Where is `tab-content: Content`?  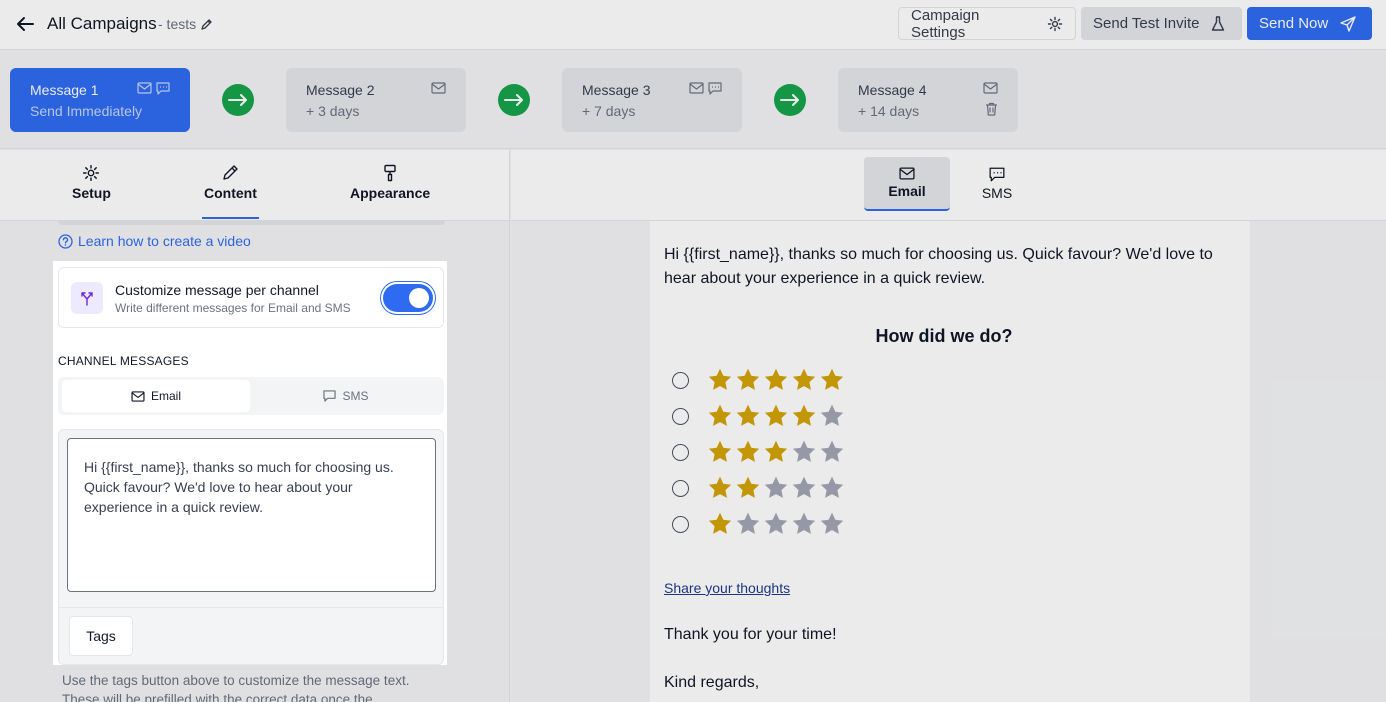 tab-content: Content is located at coordinates (230, 191).